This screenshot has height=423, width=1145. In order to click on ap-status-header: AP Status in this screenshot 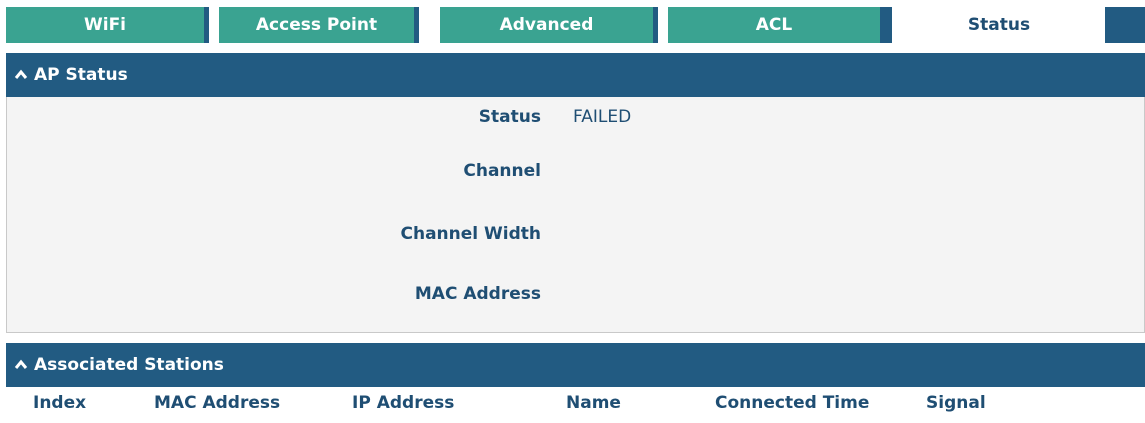, I will do `click(575, 75)`.